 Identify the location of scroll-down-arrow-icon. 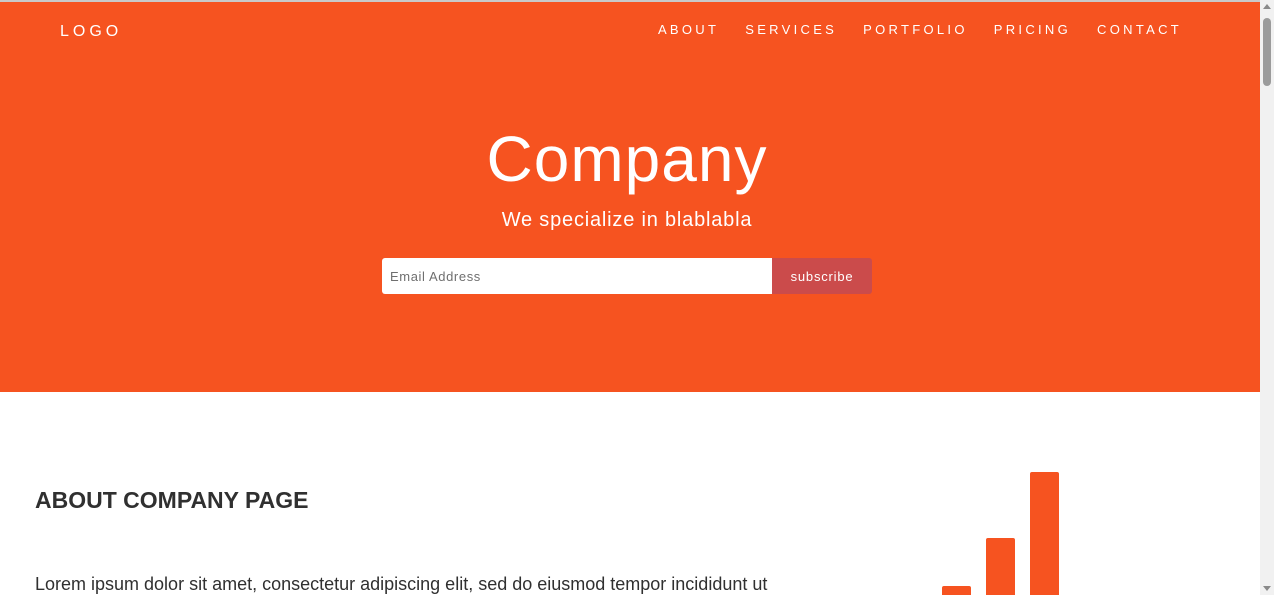
(1267, 588).